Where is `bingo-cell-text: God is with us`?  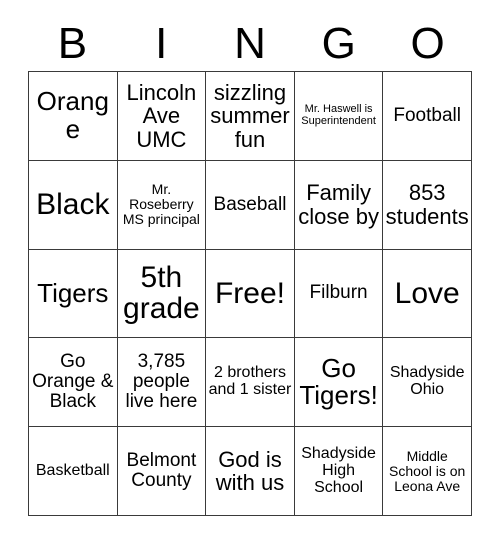 bingo-cell-text: God is with us is located at coordinates (250, 471).